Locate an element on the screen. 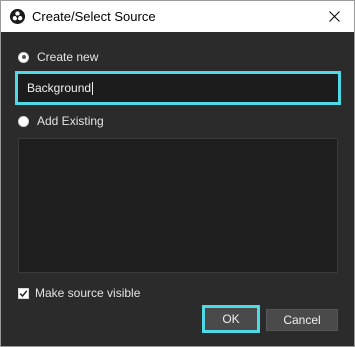 This screenshot has height=347, width=355. dialog-title: Create/Select Source is located at coordinates (94, 16).